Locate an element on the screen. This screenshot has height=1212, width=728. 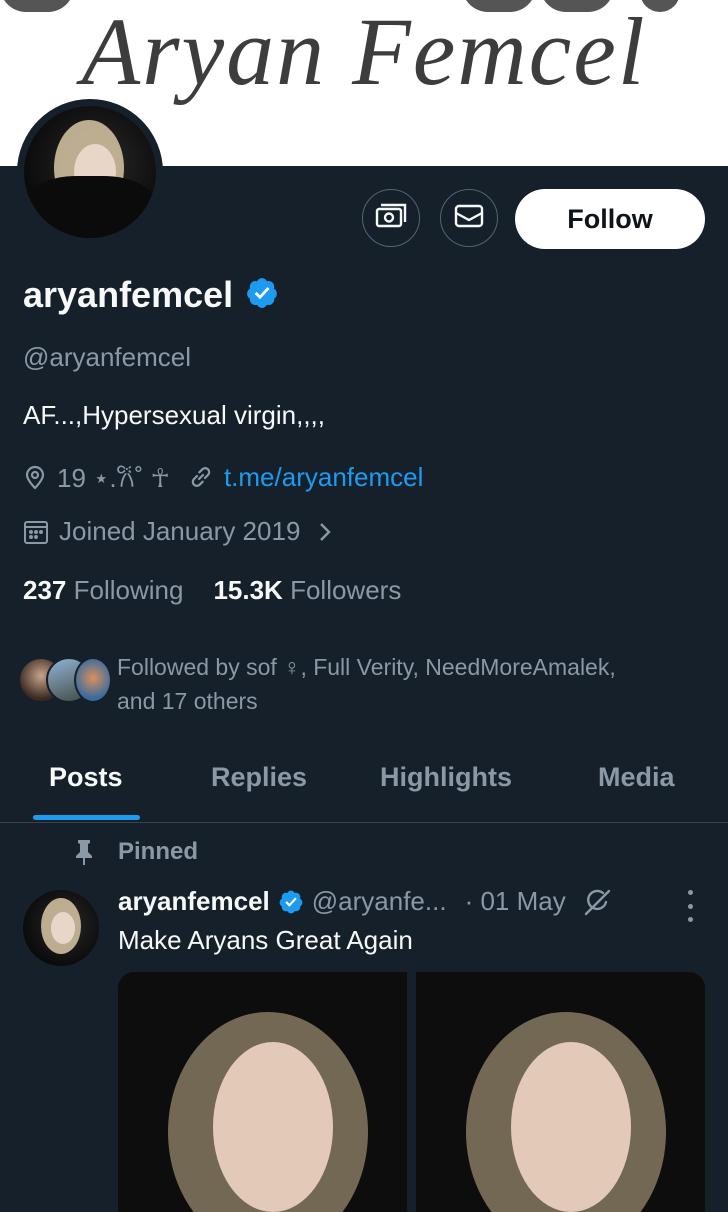
profile-handle: @aryanfemcel is located at coordinates (107, 357).